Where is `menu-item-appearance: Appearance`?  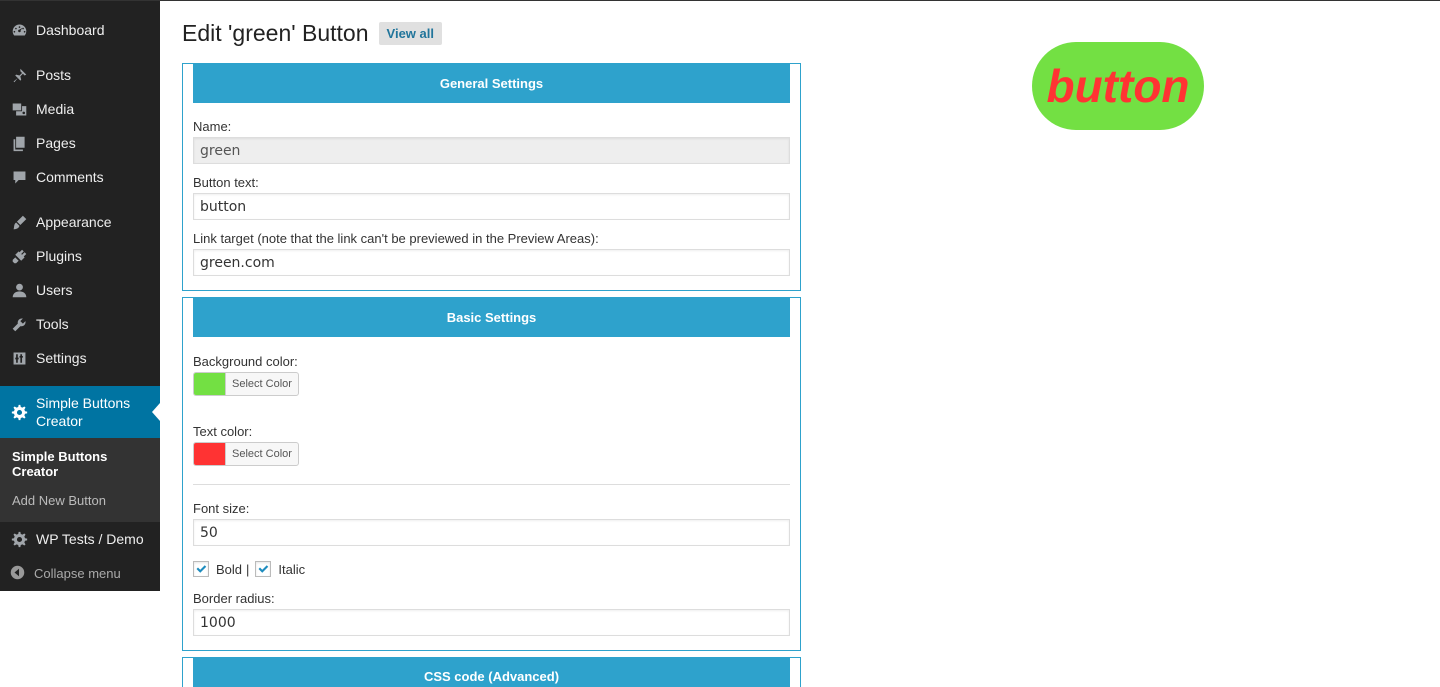
menu-item-appearance: Appearance is located at coordinates (80, 222).